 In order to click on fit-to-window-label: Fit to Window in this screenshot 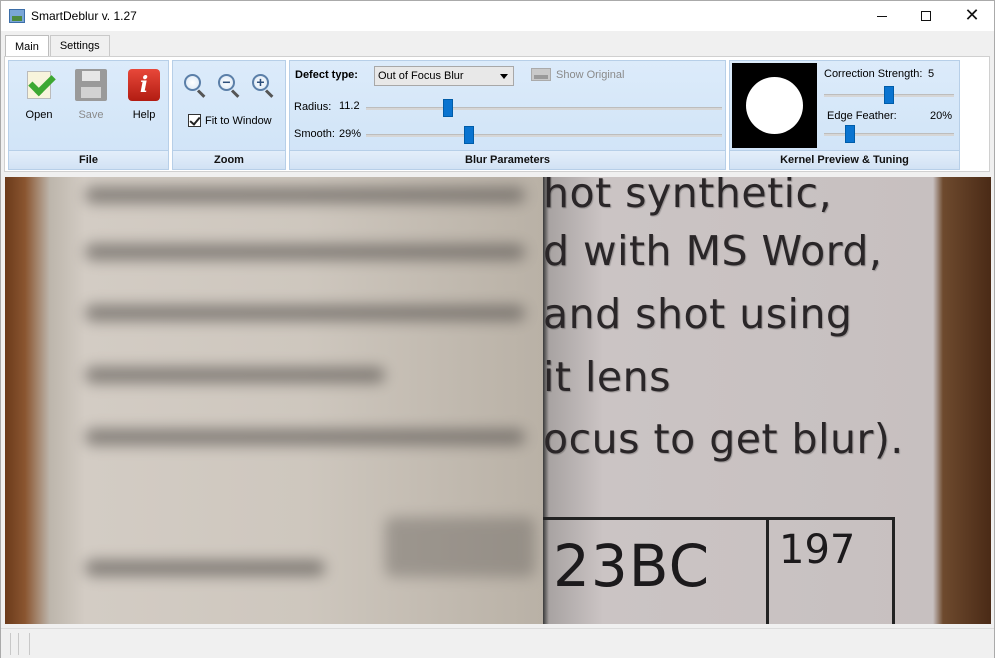, I will do `click(238, 120)`.